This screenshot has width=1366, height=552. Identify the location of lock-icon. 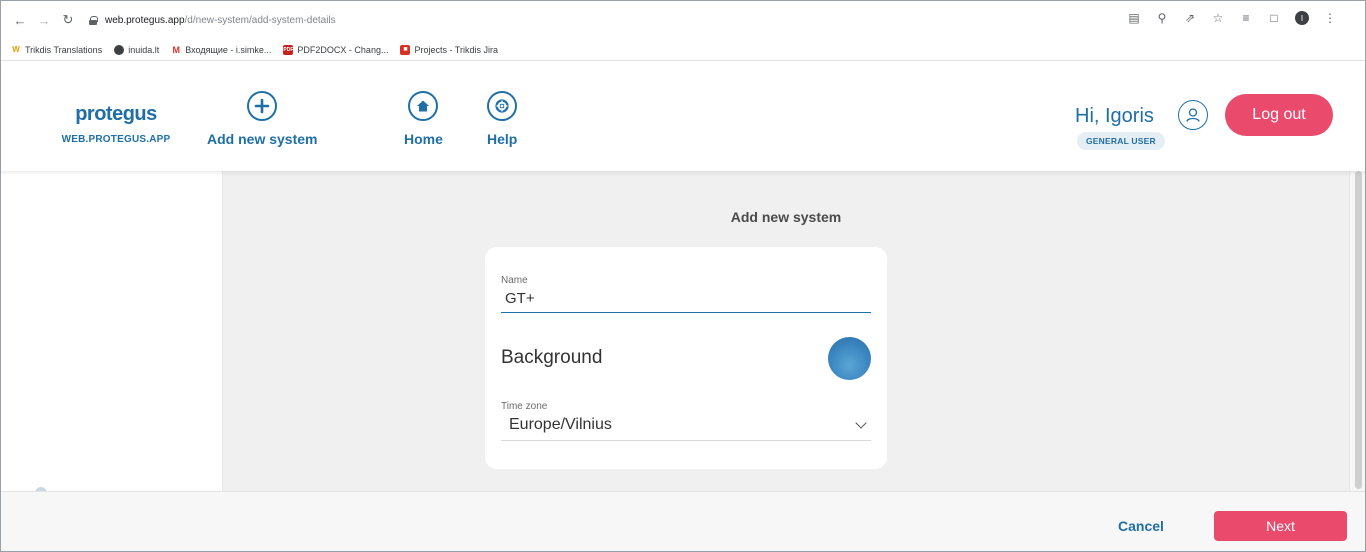
(93, 20).